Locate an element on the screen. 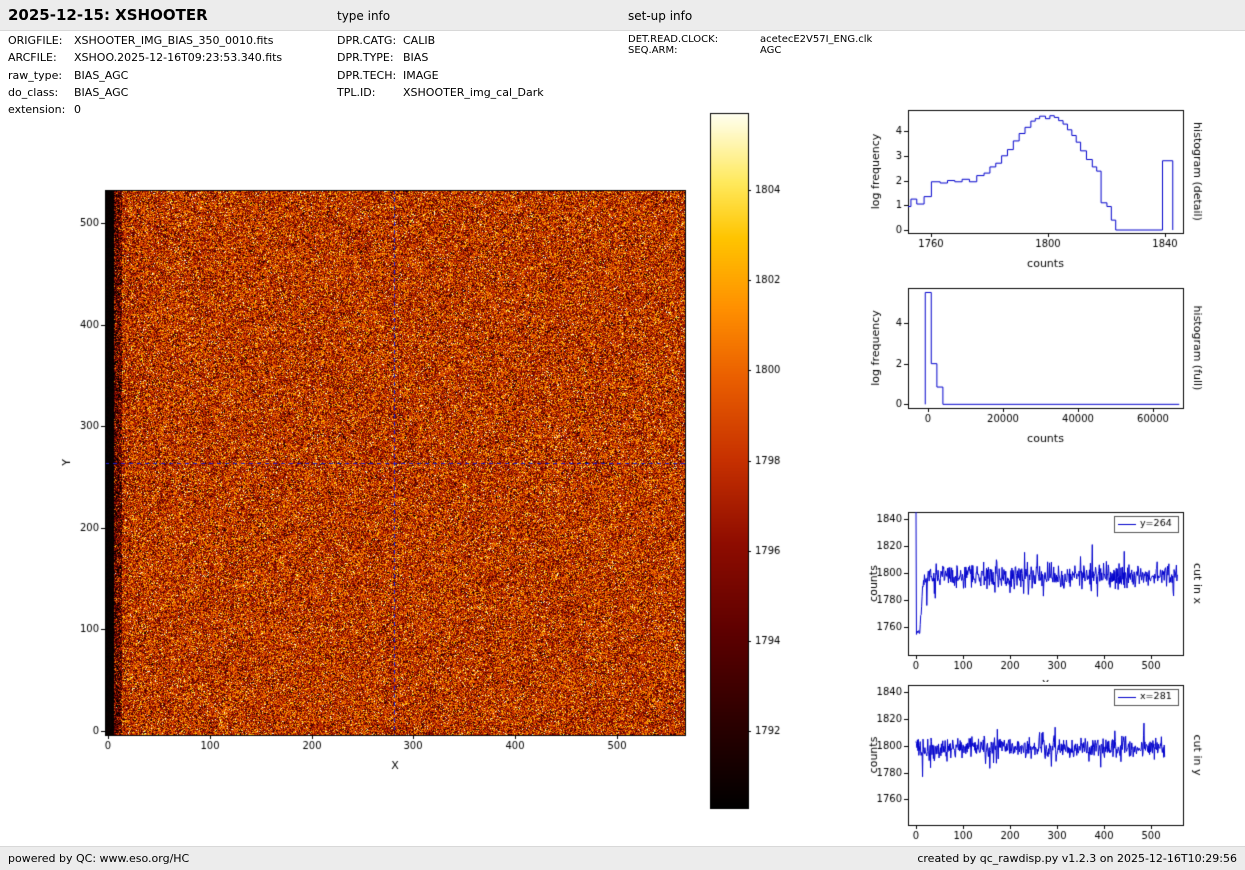 The width and height of the screenshot is (1245, 870). dpr-tech-row: DPR.TECH: IMAGE is located at coordinates (388, 75).